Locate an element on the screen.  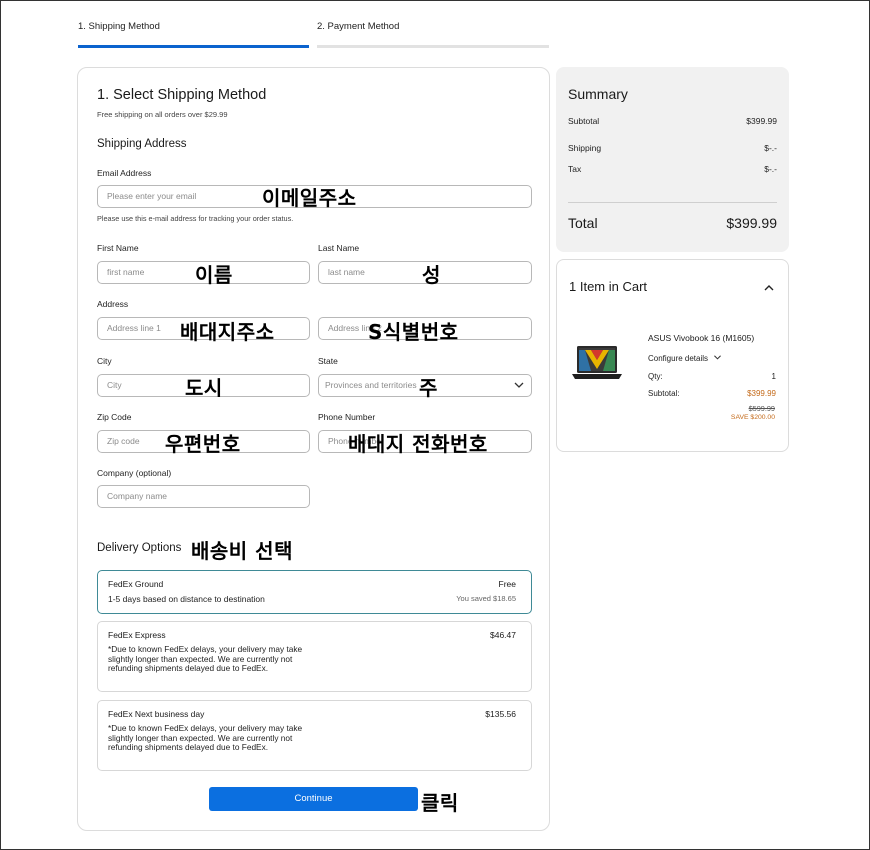
configure-details-label: Configure details is located at coordinates (678, 358).